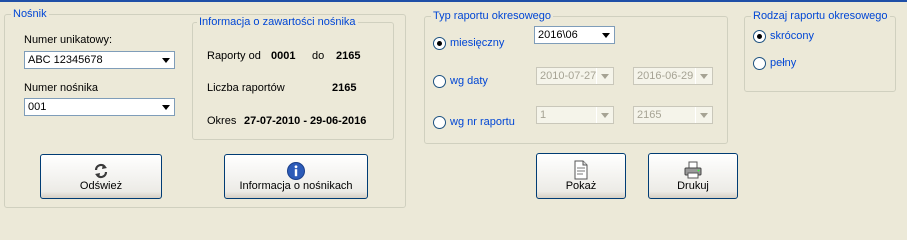  Describe the element at coordinates (759, 36) in the screenshot. I see `skrocony-radio` at that location.